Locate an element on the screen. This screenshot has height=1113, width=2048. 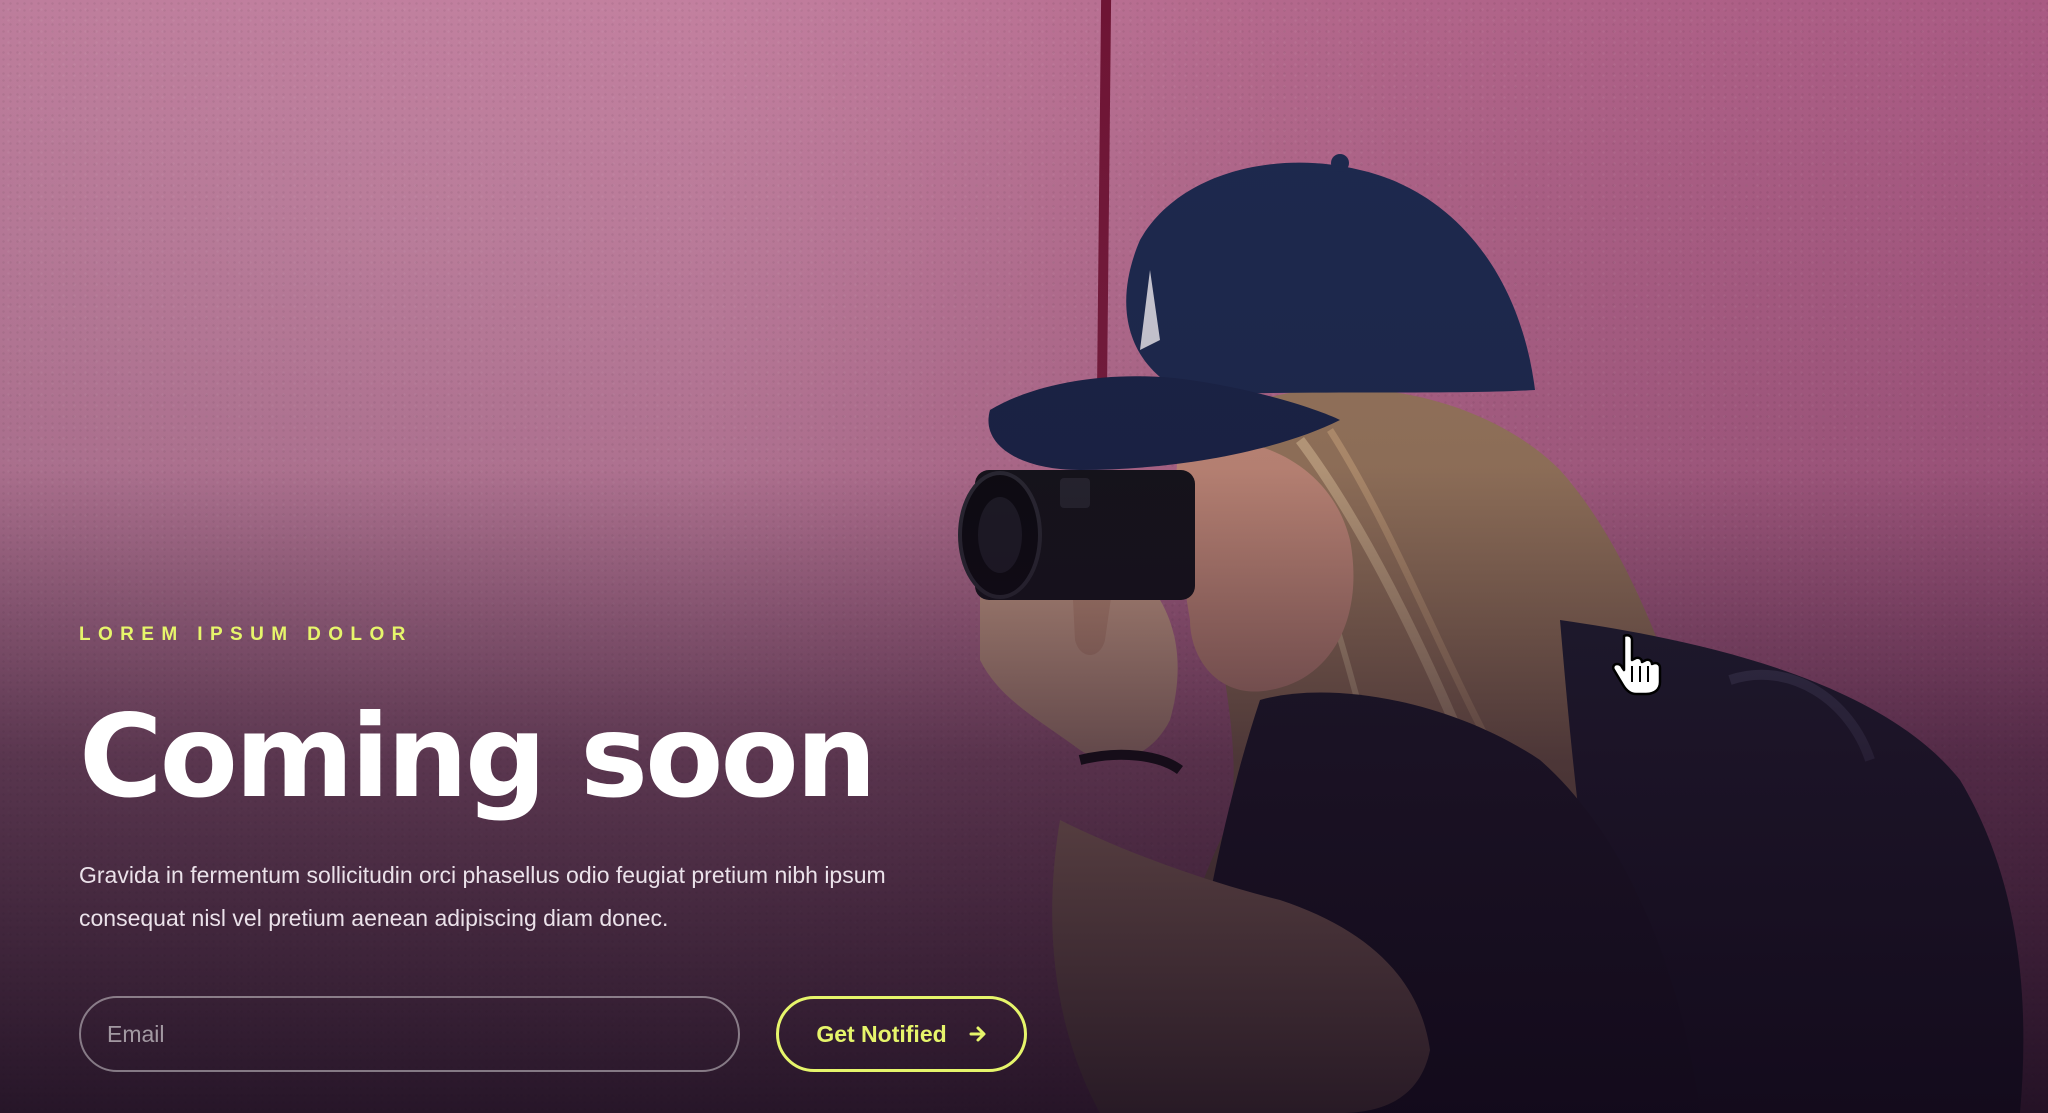
get-notified-button: Get Notified is located at coordinates (901, 1034).